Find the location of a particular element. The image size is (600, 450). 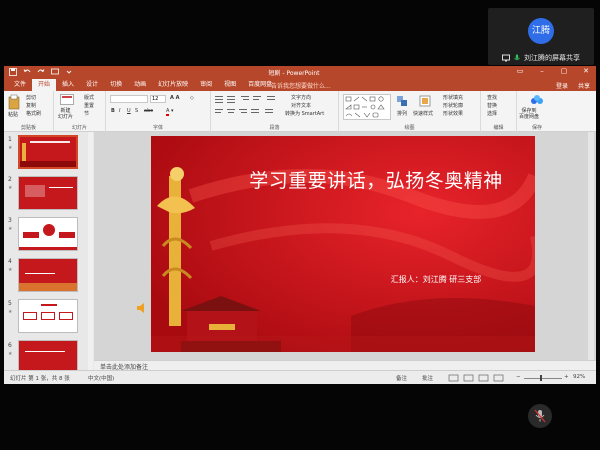

strikethrough-button: abc is located at coordinates (148, 111).